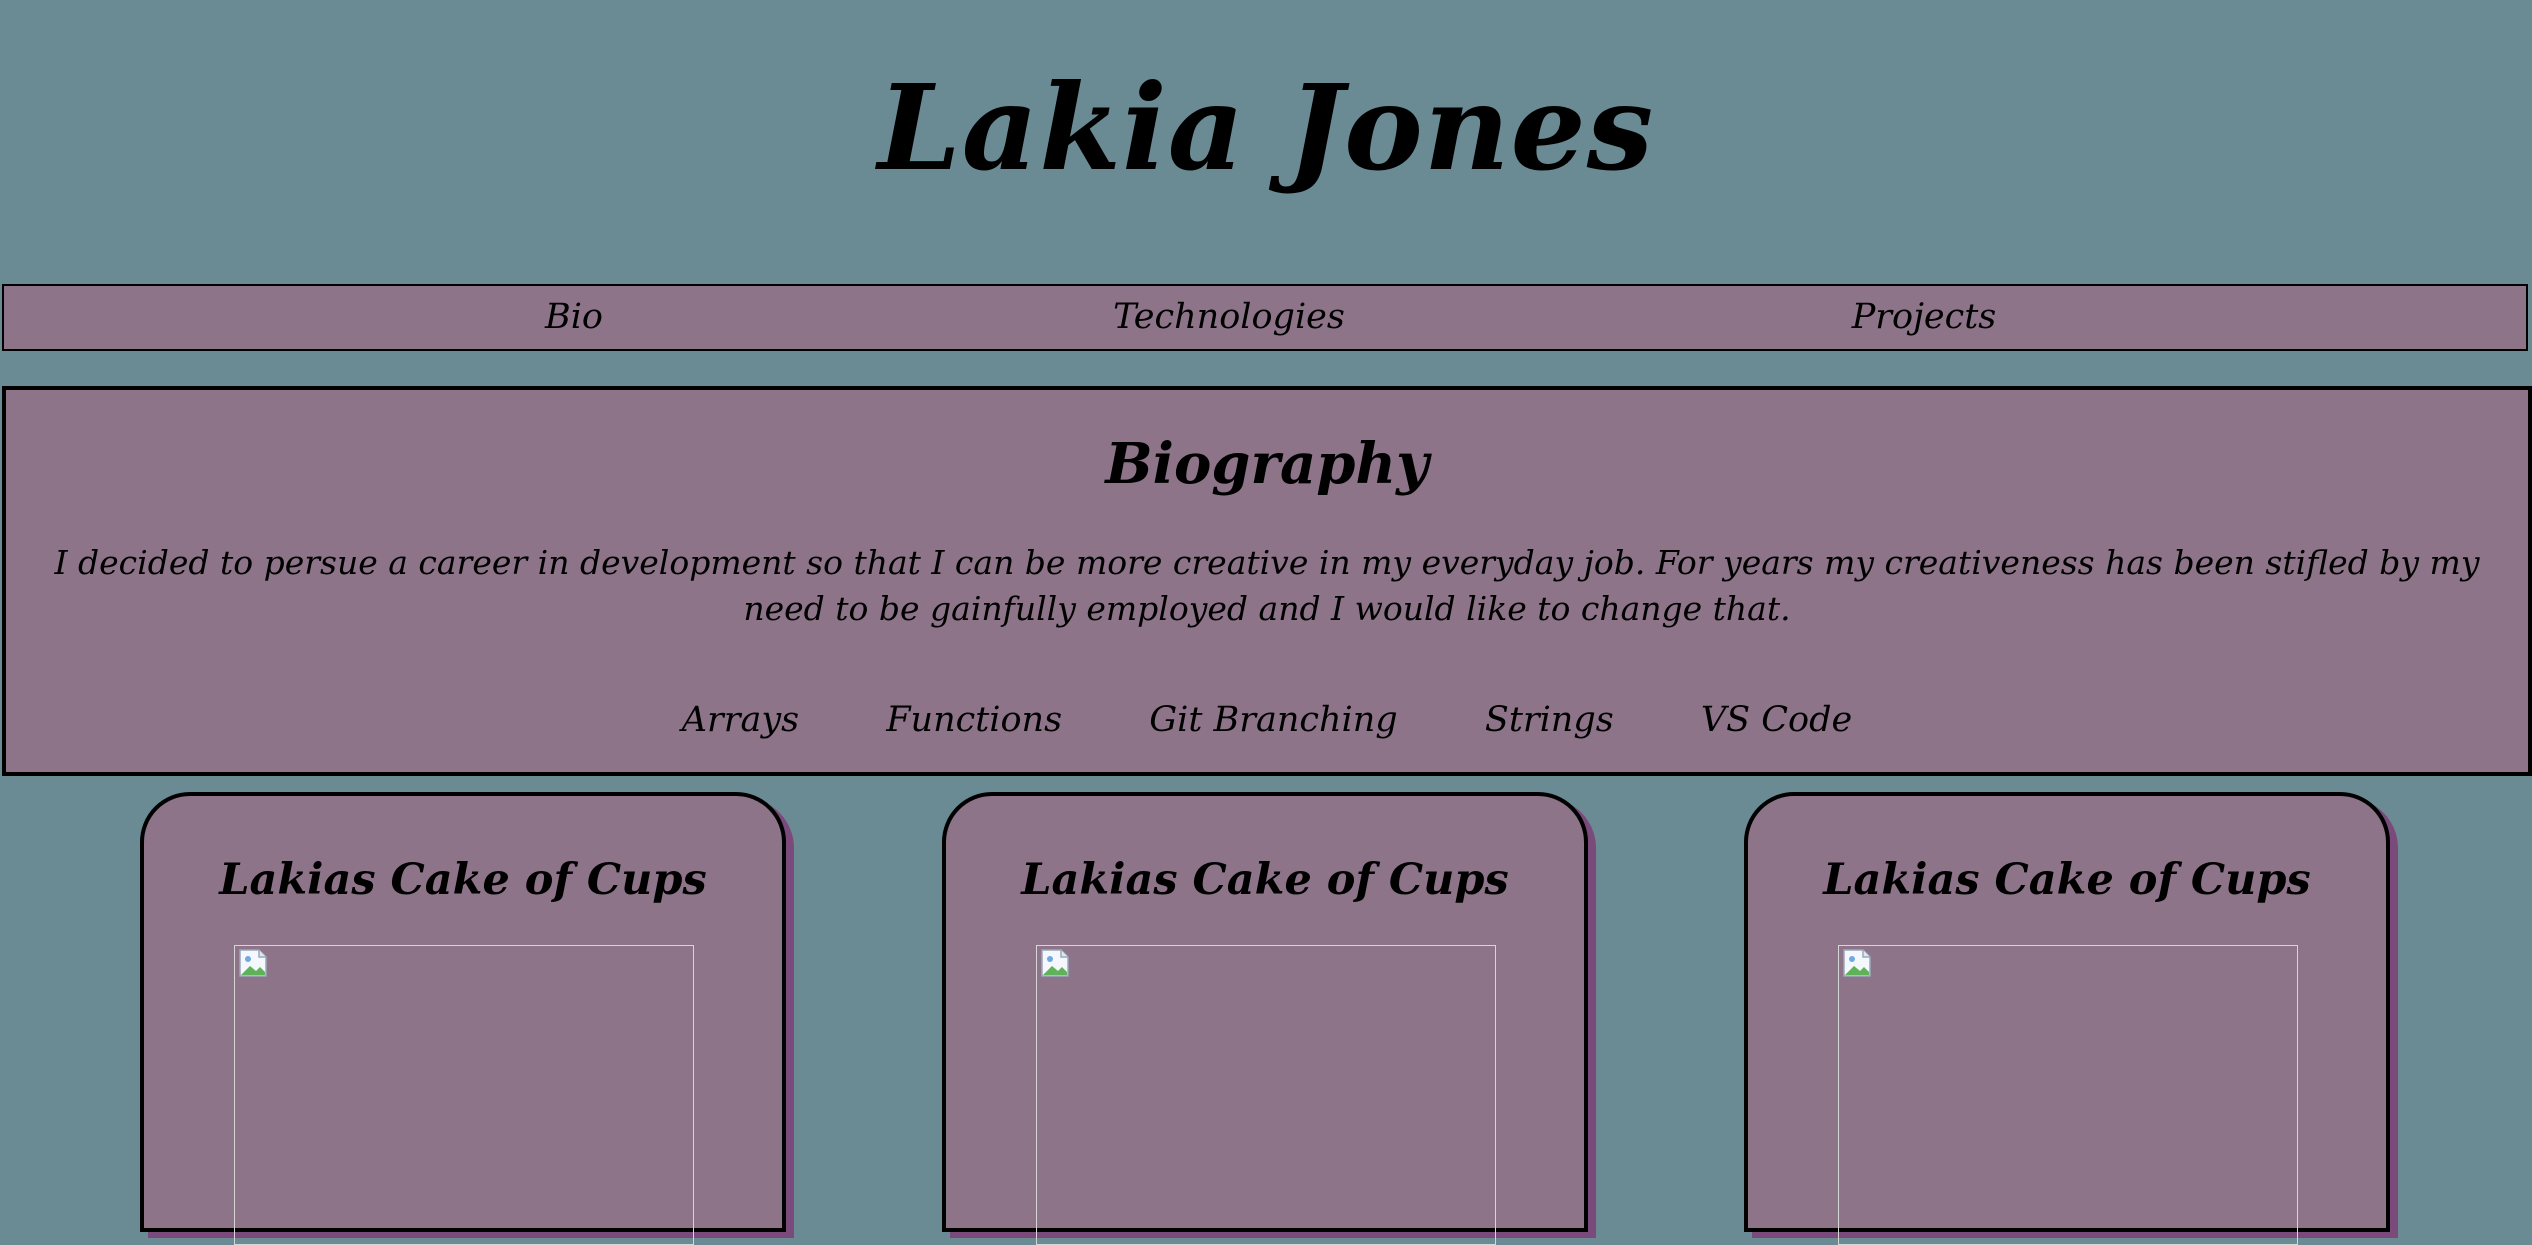  I want to click on nav-link-projects: Projects, so click(1924, 317).